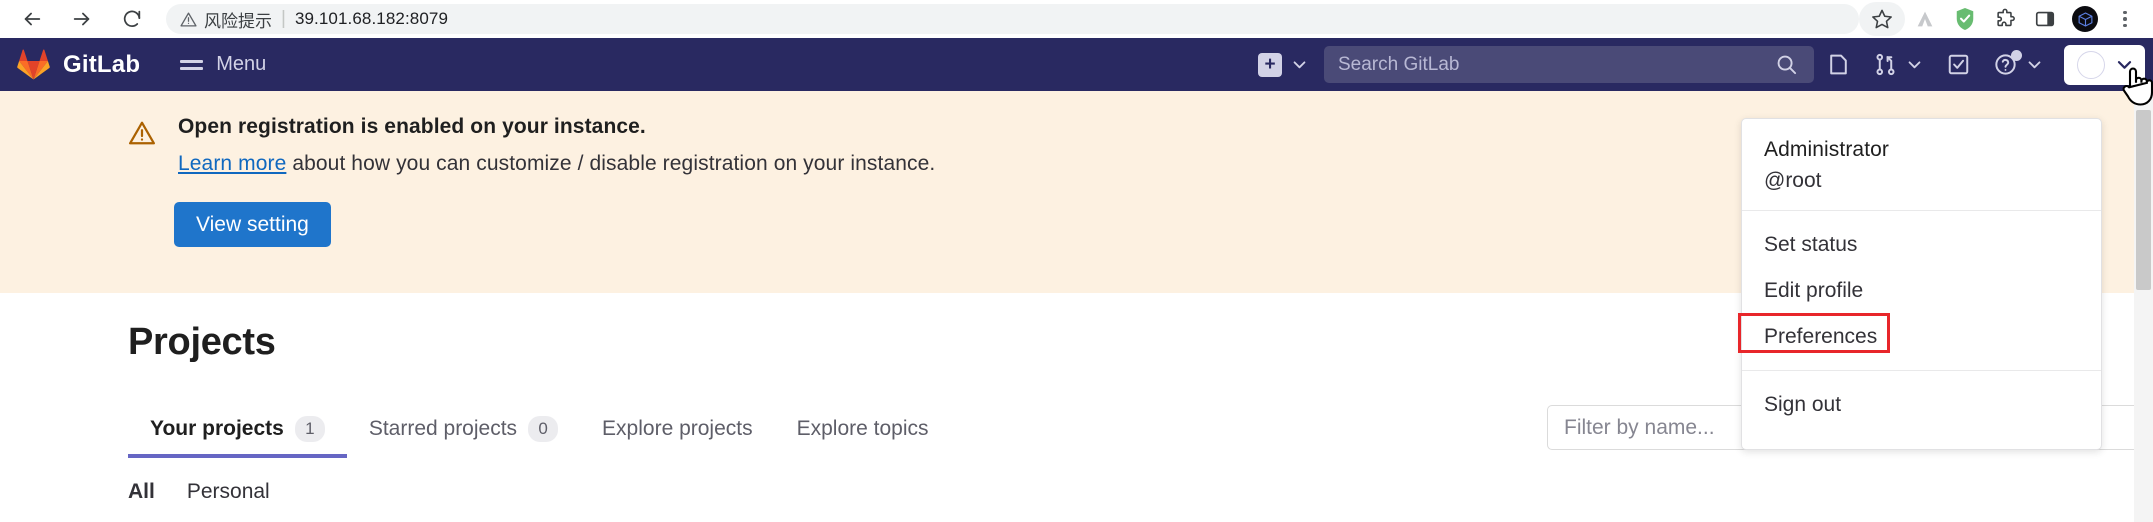  What do you see at coordinates (2085, 19) in the screenshot?
I see `profile-avatar-icon` at bounding box center [2085, 19].